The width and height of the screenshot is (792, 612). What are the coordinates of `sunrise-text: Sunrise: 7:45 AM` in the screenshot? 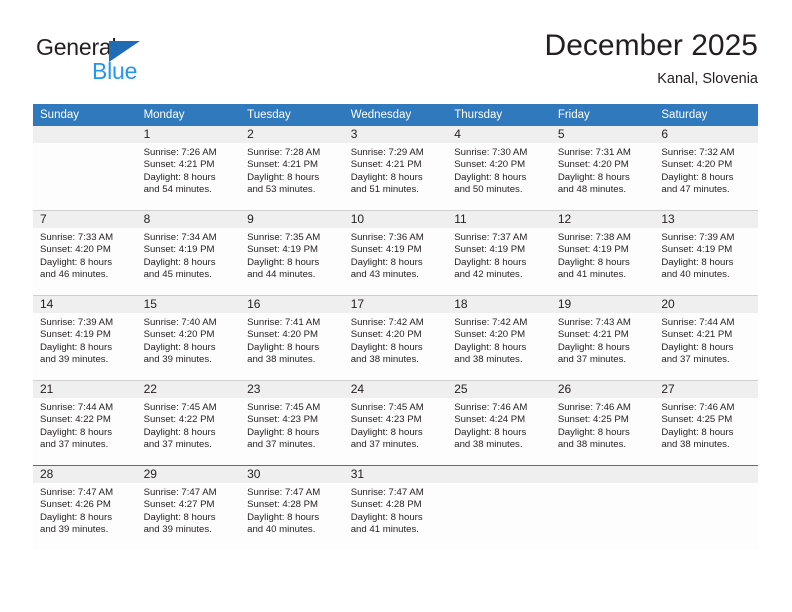 It's located at (284, 407).